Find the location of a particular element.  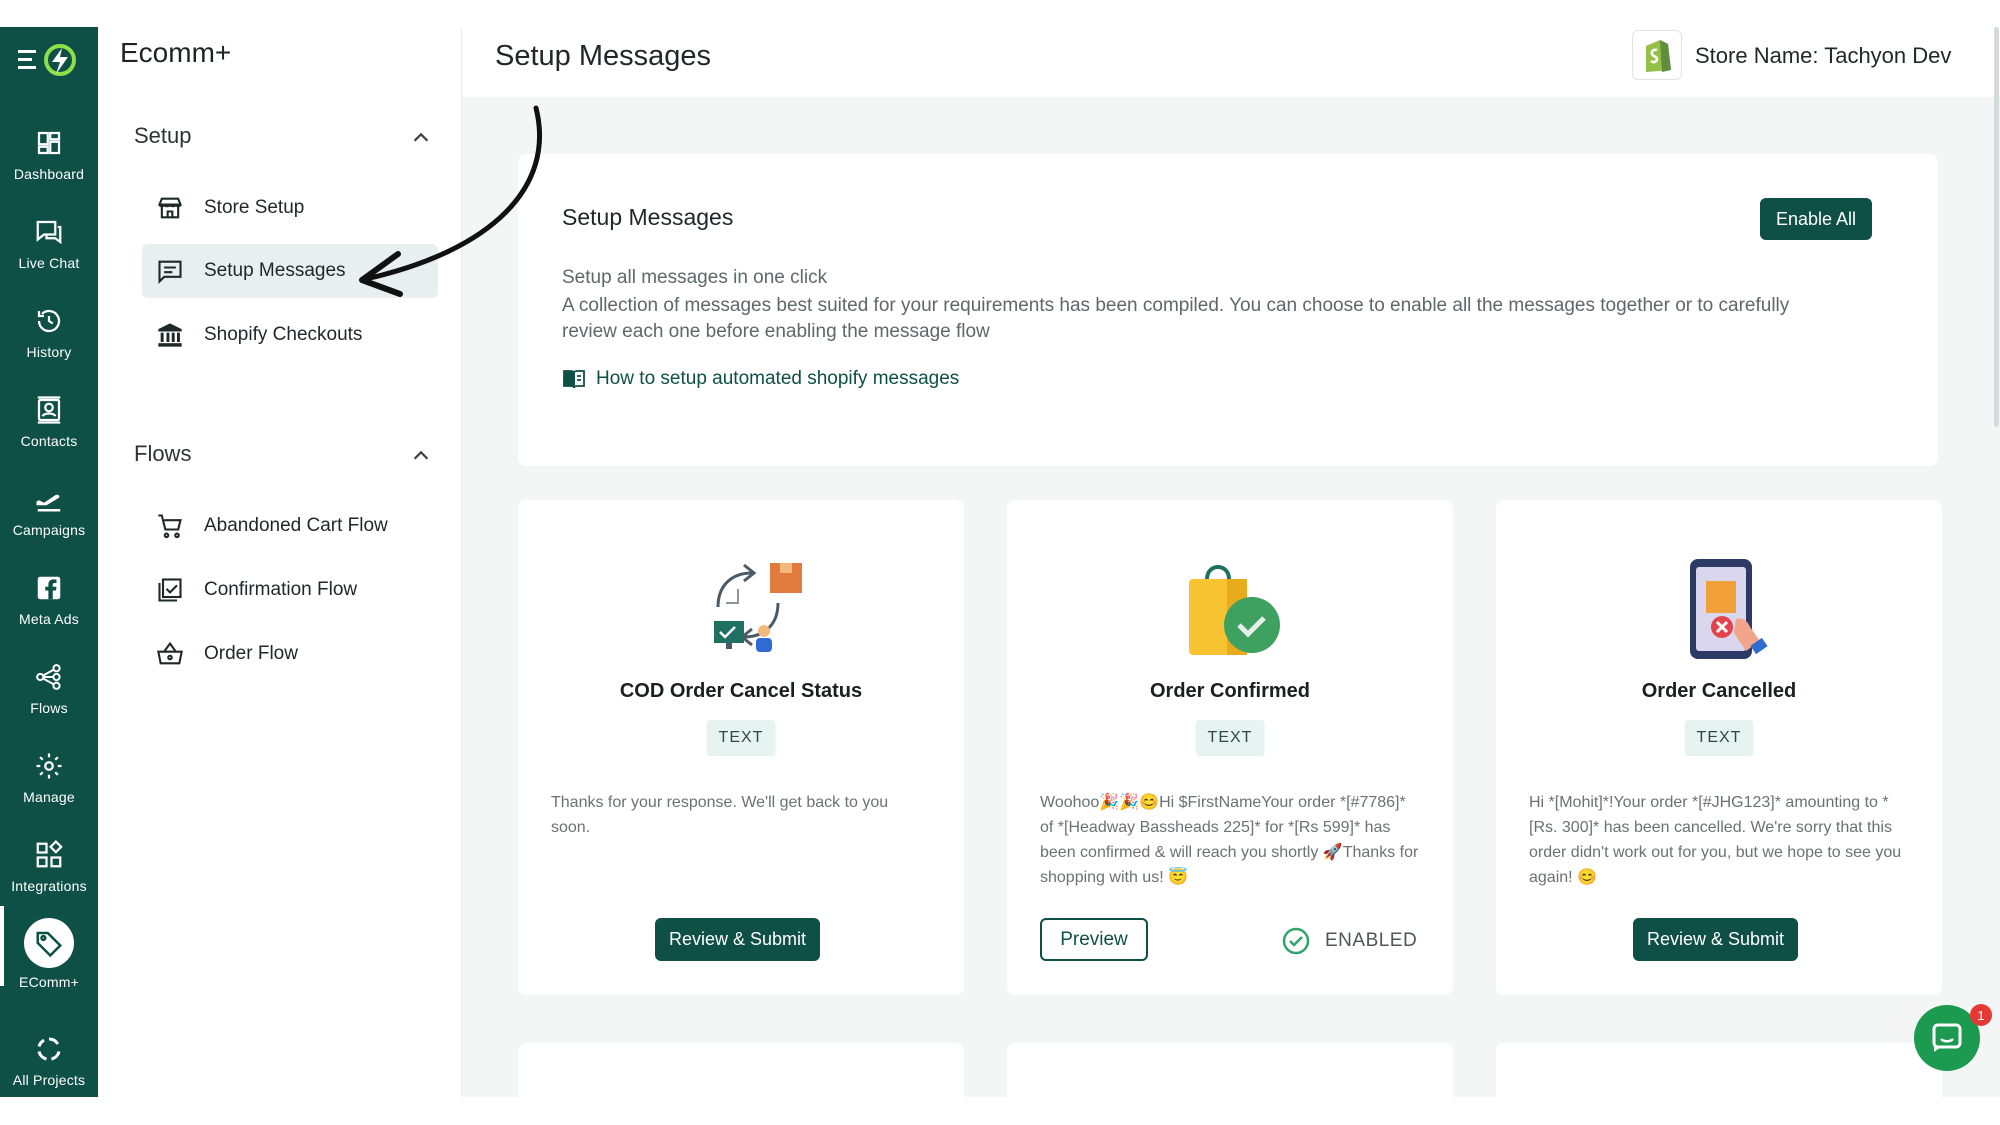

shopping-bag-check-icon is located at coordinates (1234, 610).